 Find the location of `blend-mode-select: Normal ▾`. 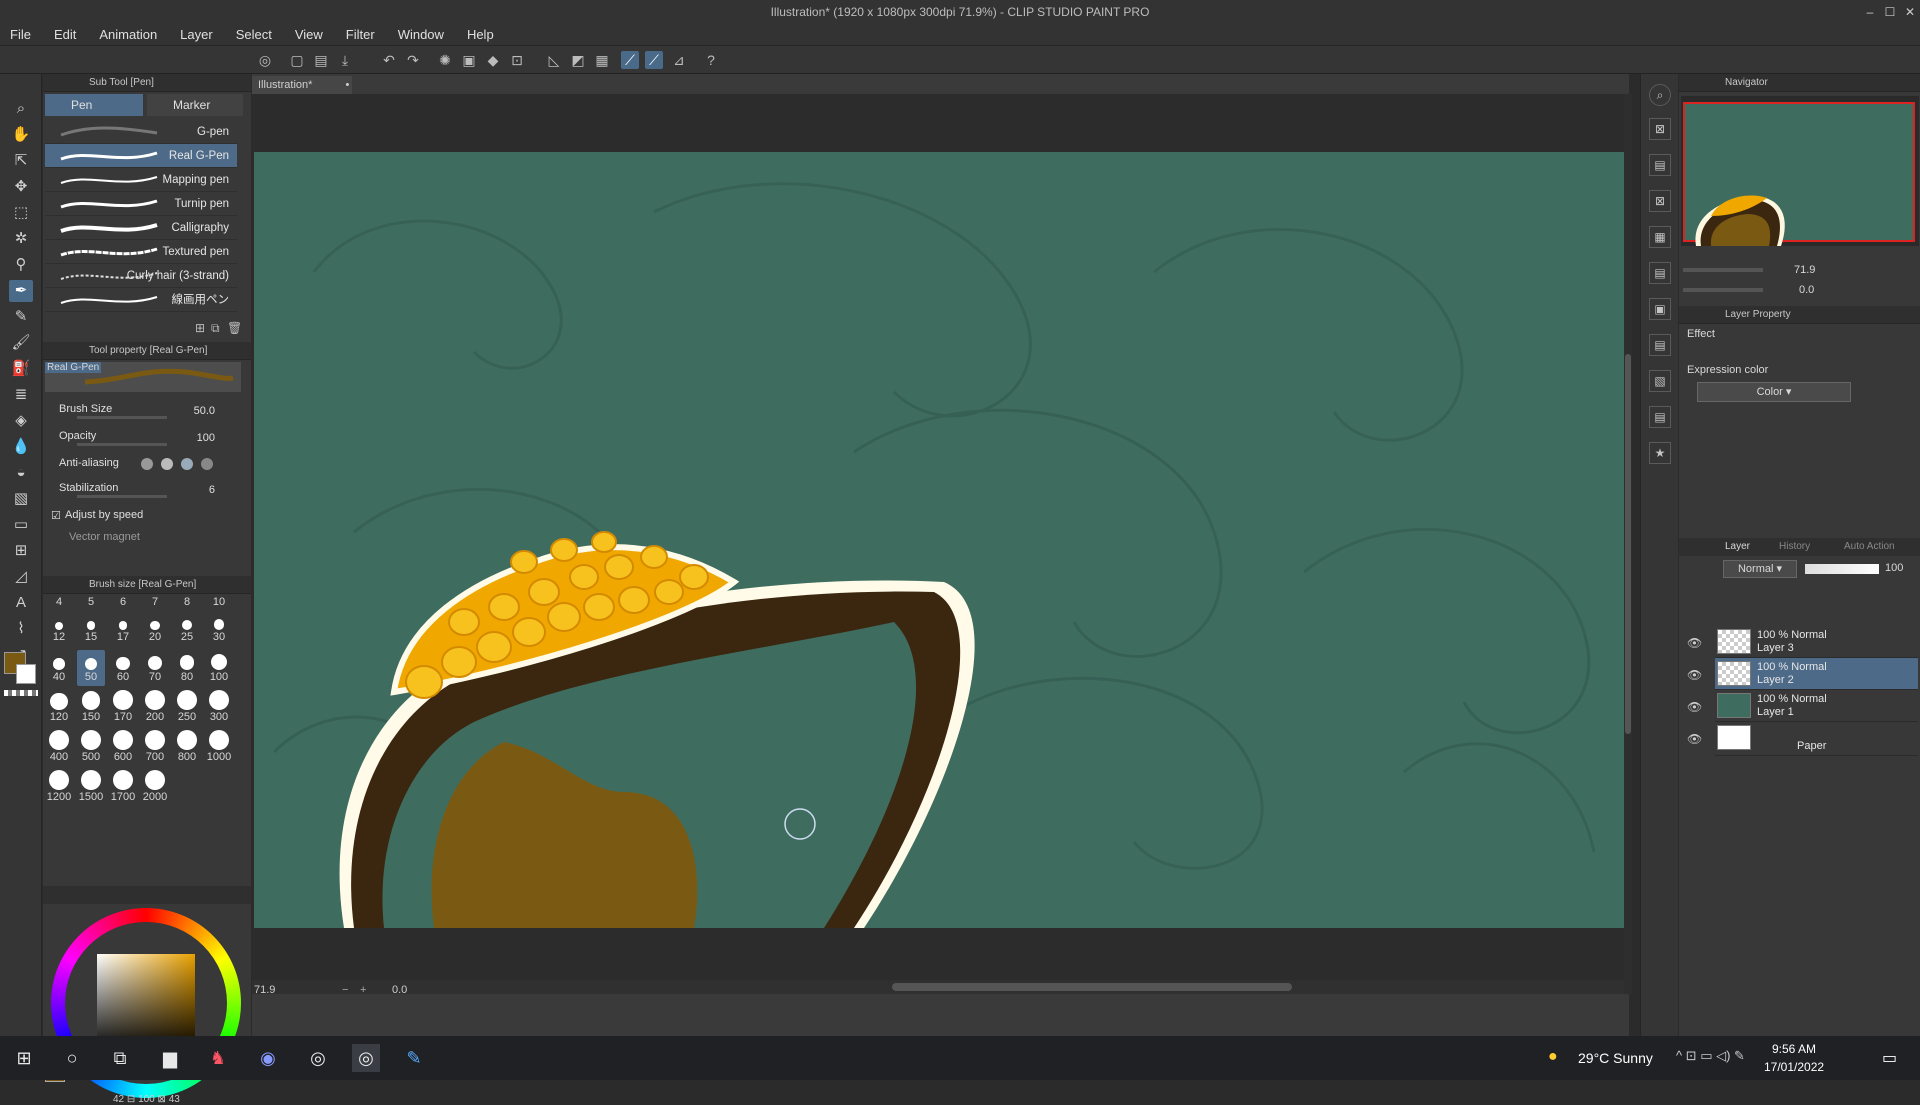

blend-mode-select: Normal ▾ is located at coordinates (1760, 569).